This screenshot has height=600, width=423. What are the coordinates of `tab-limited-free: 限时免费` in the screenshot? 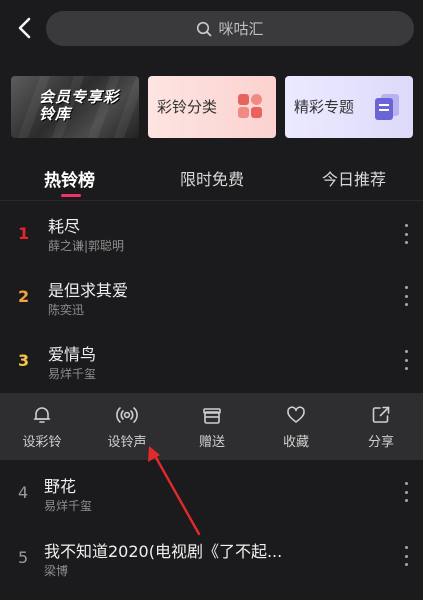 It's located at (212, 178).